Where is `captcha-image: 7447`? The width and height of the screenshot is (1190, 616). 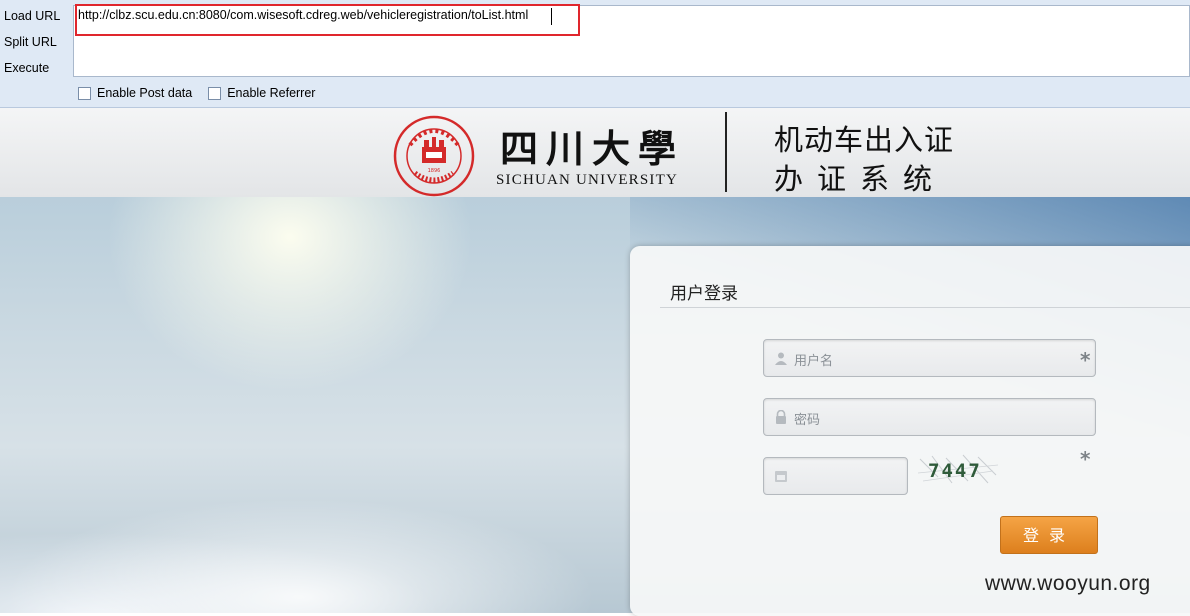
captcha-image: 7447 is located at coordinates (958, 470).